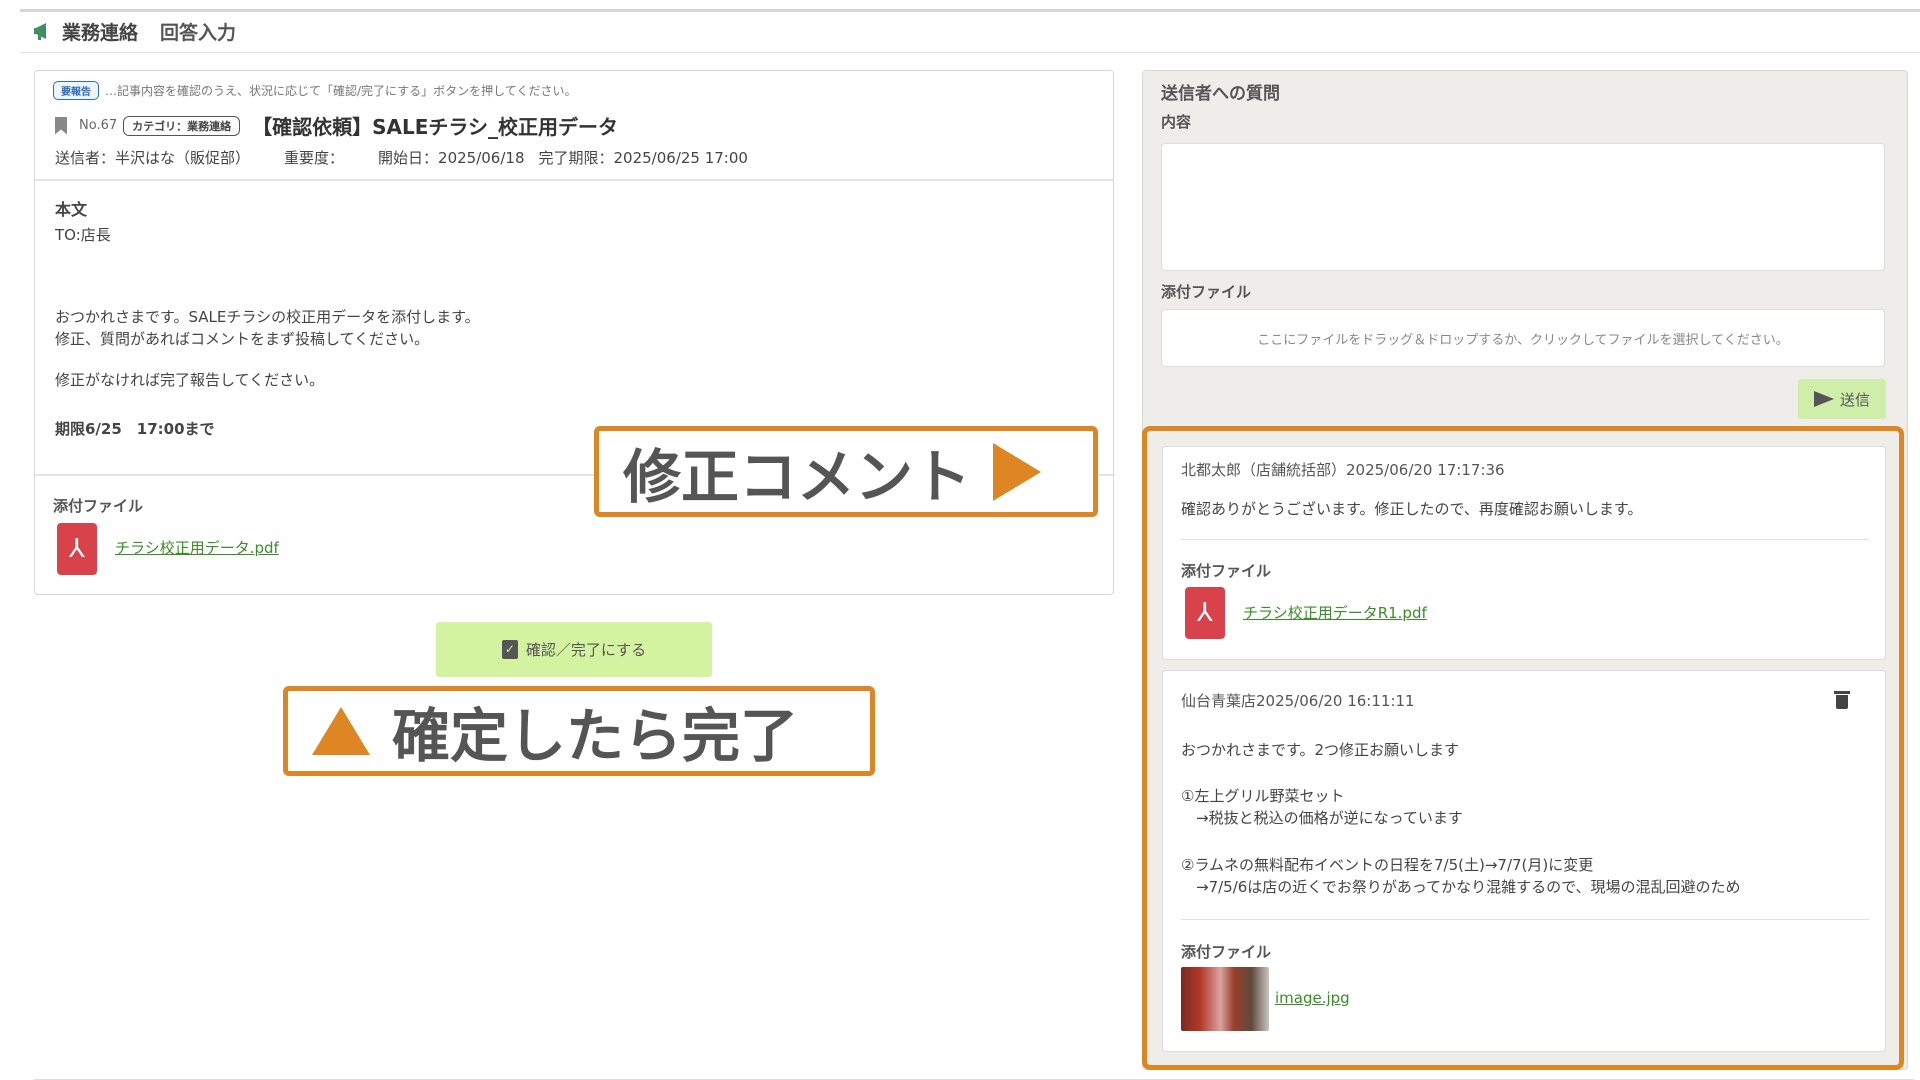  Describe the element at coordinates (1176, 122) in the screenshot. I see `content-label: 内容` at that location.